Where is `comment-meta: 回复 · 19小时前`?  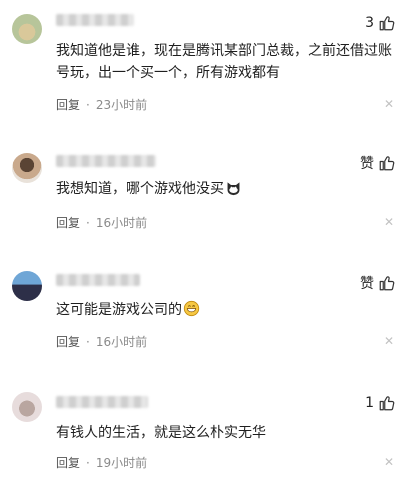 comment-meta: 回复 · 19小时前 is located at coordinates (101, 462).